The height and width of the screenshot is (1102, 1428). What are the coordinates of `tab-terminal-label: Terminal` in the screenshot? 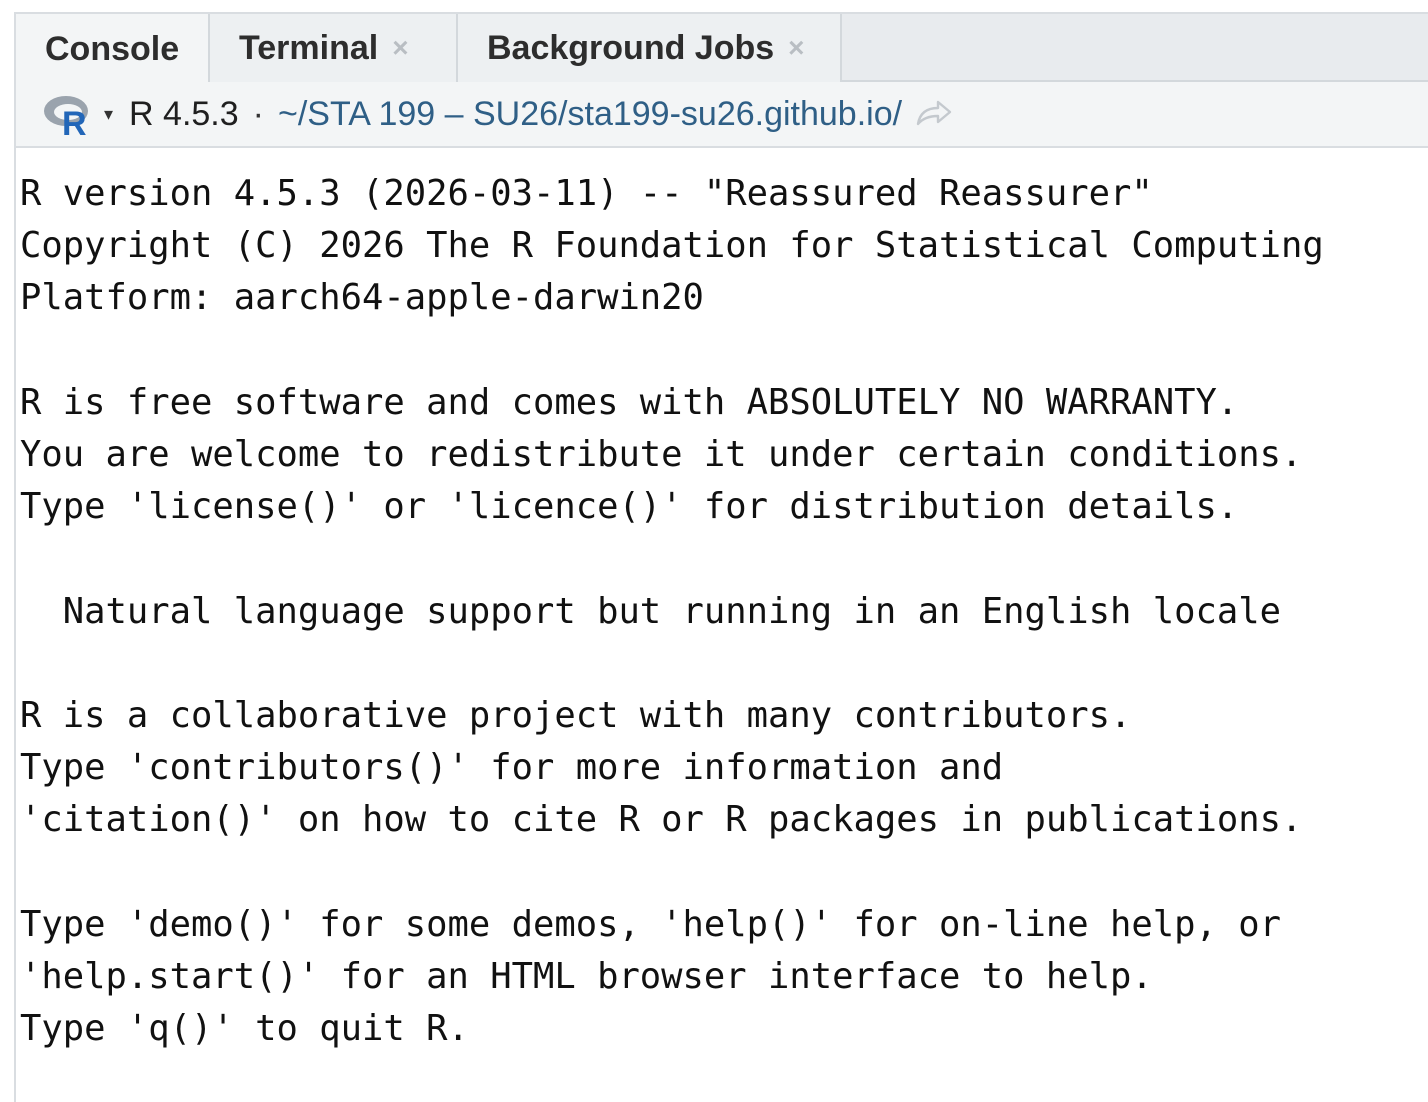 It's located at (309, 47).